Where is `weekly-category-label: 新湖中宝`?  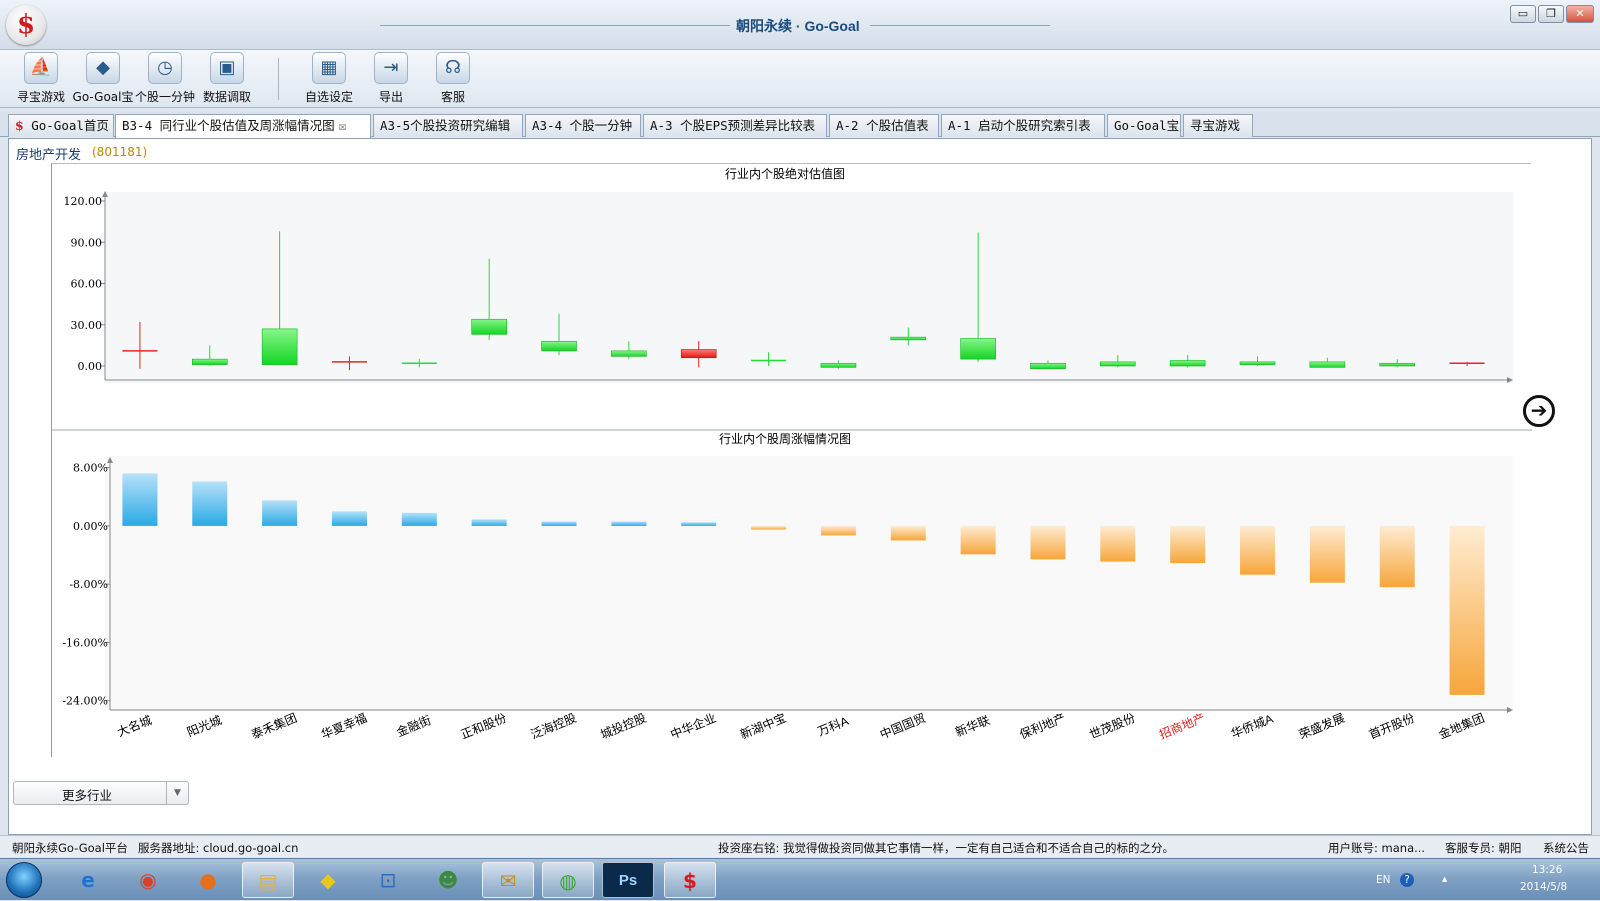
weekly-category-label: 新湖中宝 is located at coordinates (763, 726).